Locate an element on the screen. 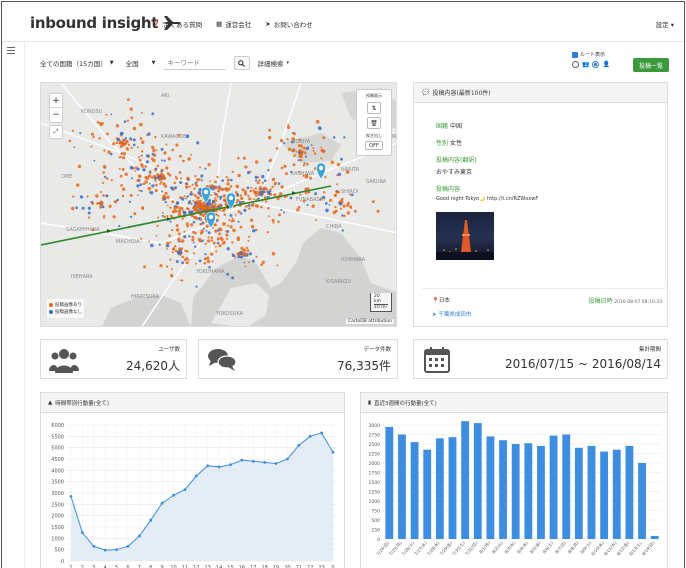  map-attribution: CartoDB attribution is located at coordinates (370, 321).